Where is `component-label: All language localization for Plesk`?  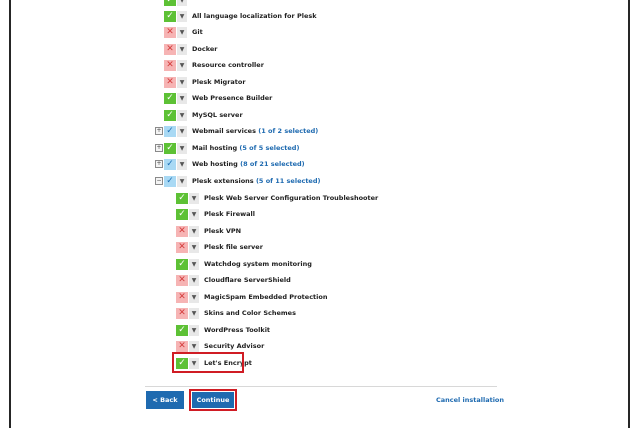 component-label: All language localization for Plesk is located at coordinates (254, 16).